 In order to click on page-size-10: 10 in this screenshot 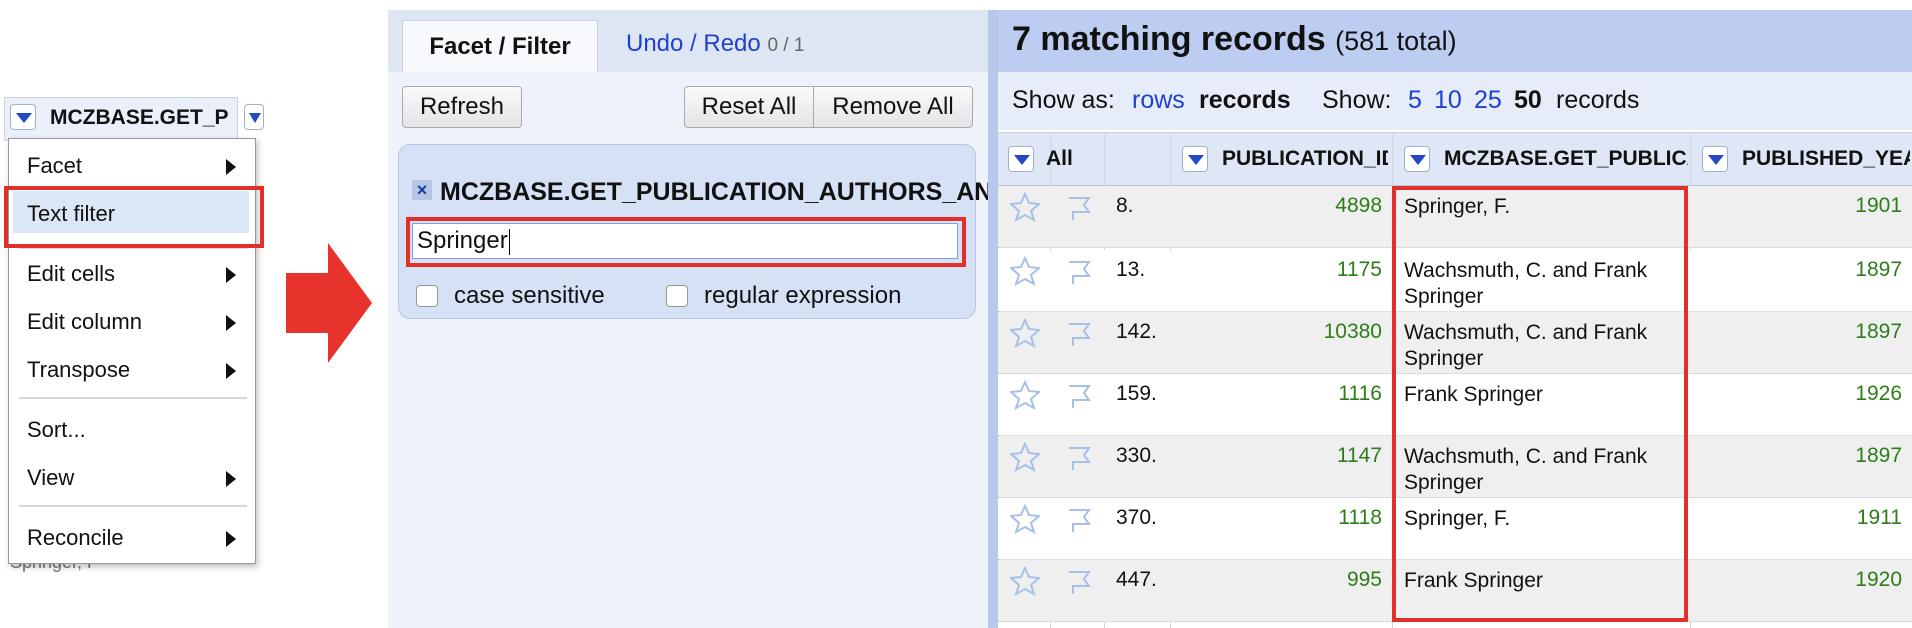, I will do `click(1448, 100)`.